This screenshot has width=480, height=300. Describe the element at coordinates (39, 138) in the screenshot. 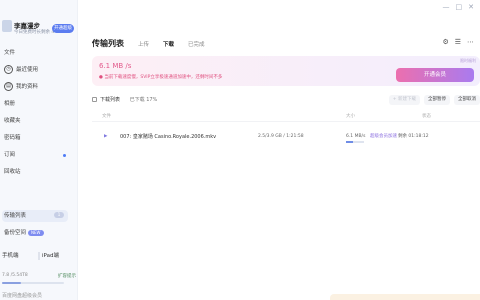

I see `sidebar-item-vault: 密码箱` at that location.